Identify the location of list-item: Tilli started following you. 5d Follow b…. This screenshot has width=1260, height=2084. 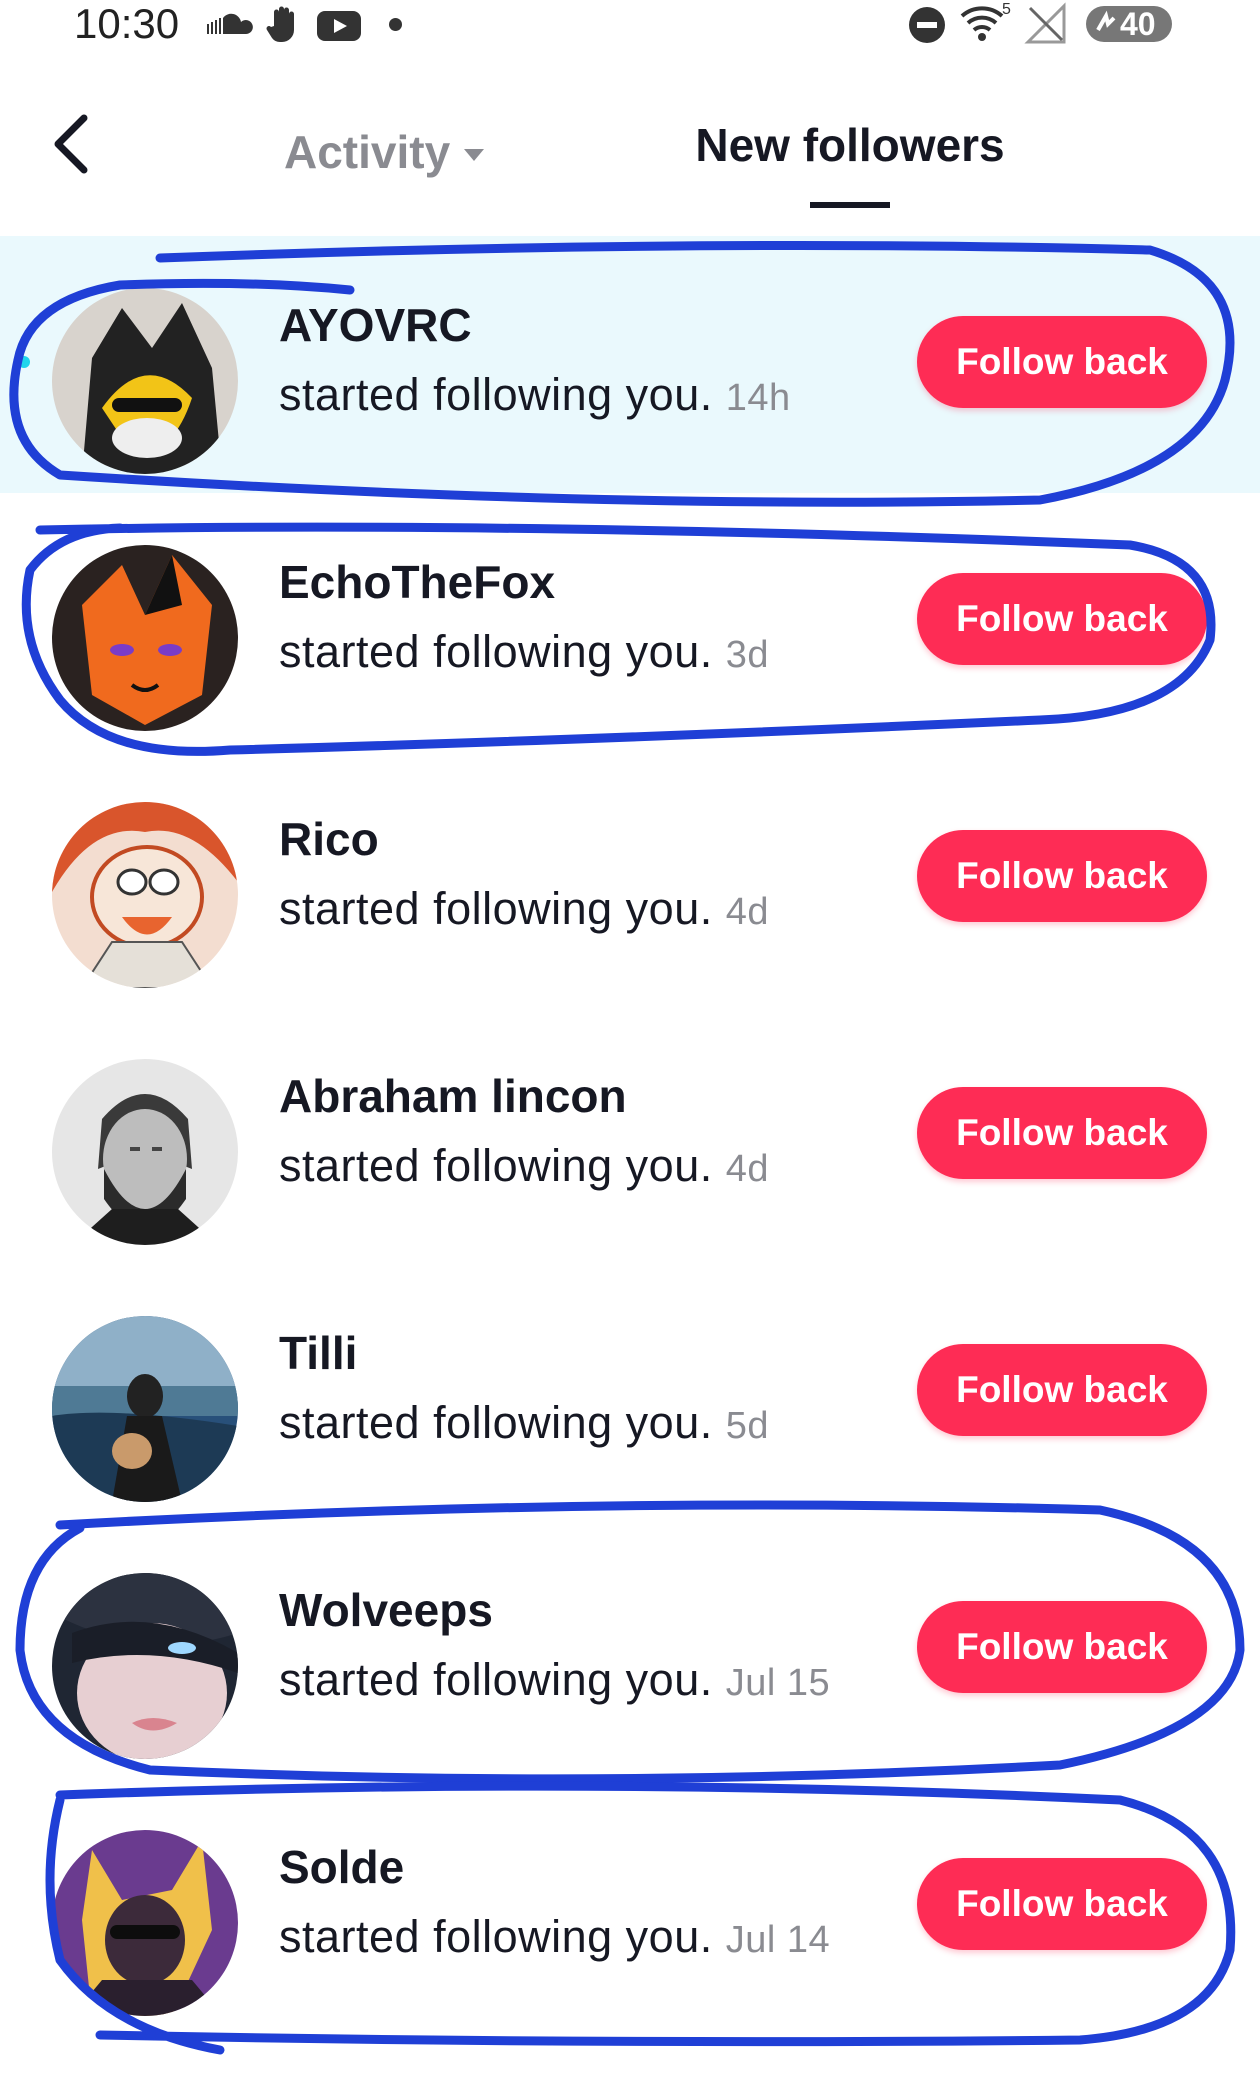
(630, 1392).